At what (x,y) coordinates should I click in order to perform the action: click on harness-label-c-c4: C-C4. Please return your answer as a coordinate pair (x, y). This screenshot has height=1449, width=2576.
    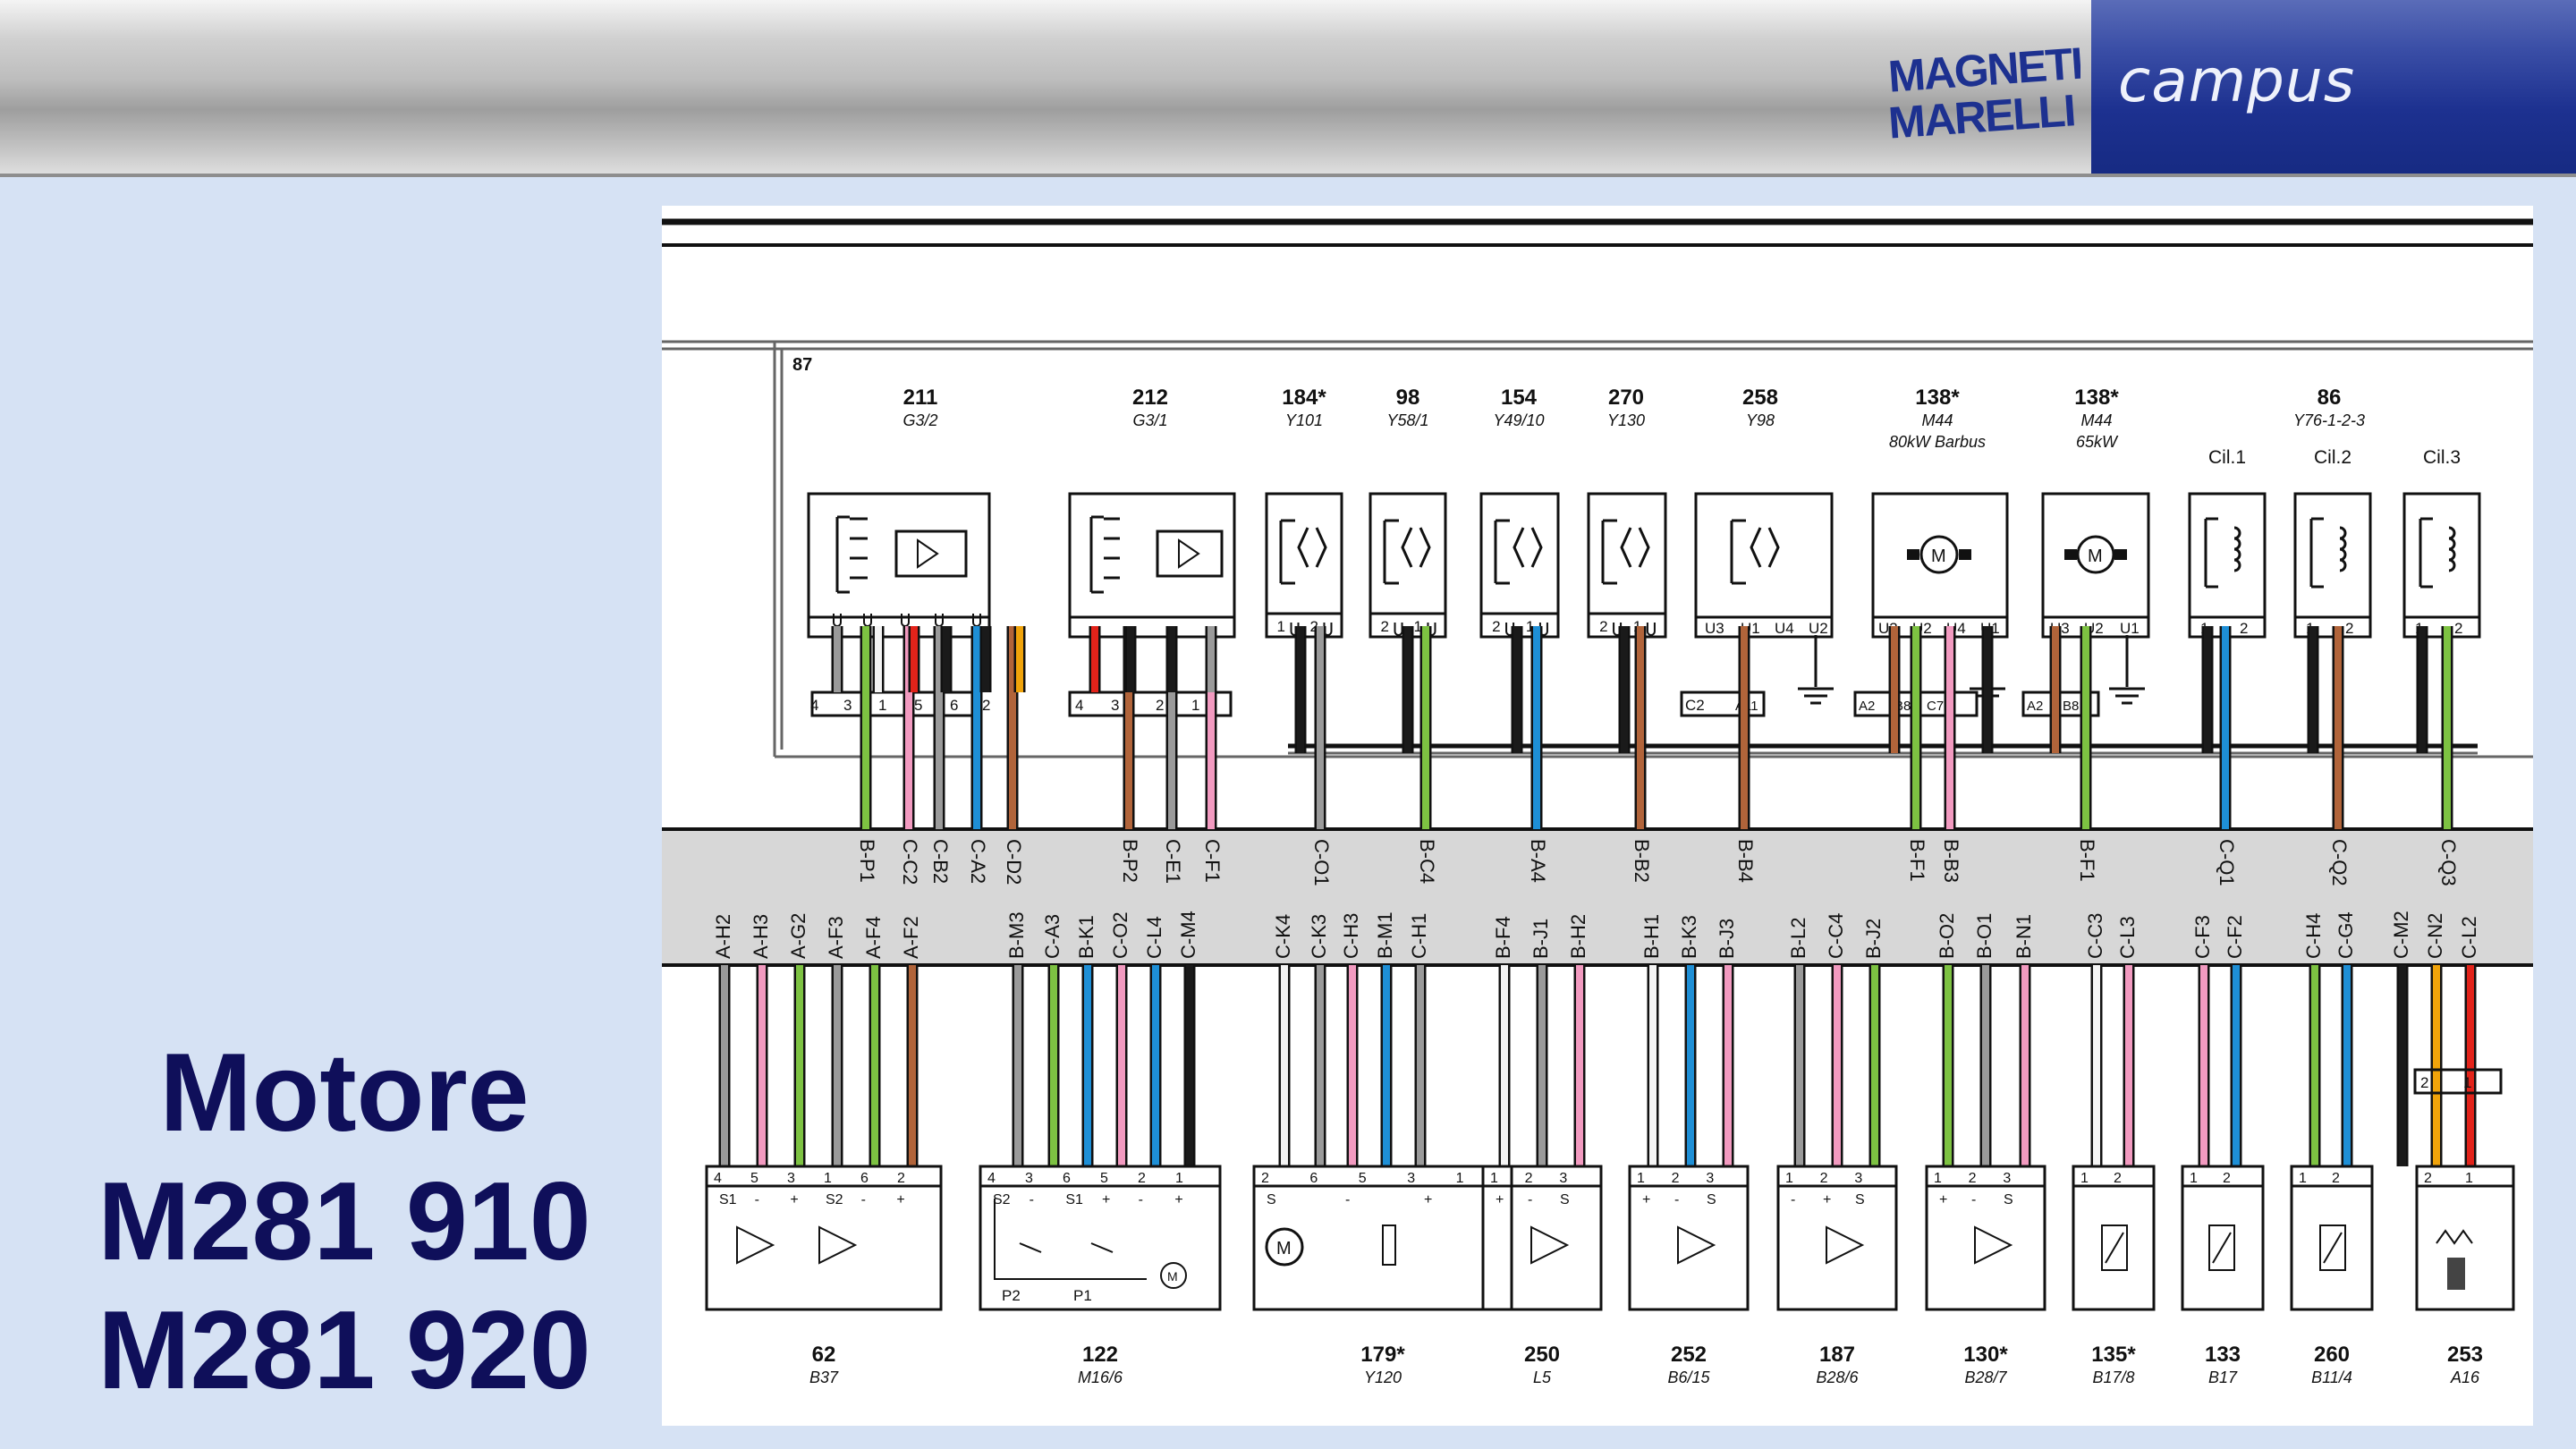
    Looking at the image, I should click on (1836, 936).